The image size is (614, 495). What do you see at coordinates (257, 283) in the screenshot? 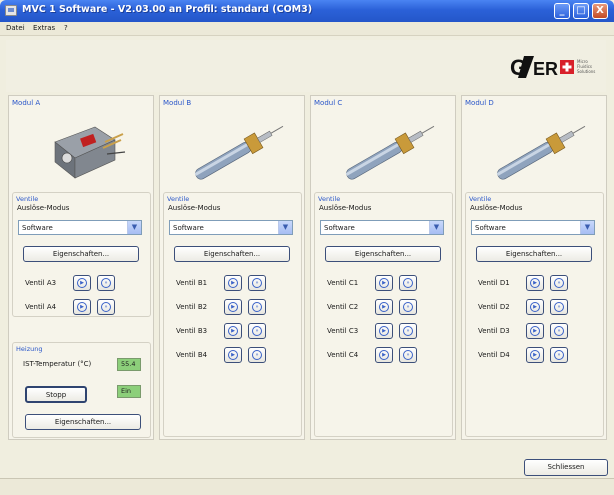
I see `valve-b1-fast-forward-button: »` at bounding box center [257, 283].